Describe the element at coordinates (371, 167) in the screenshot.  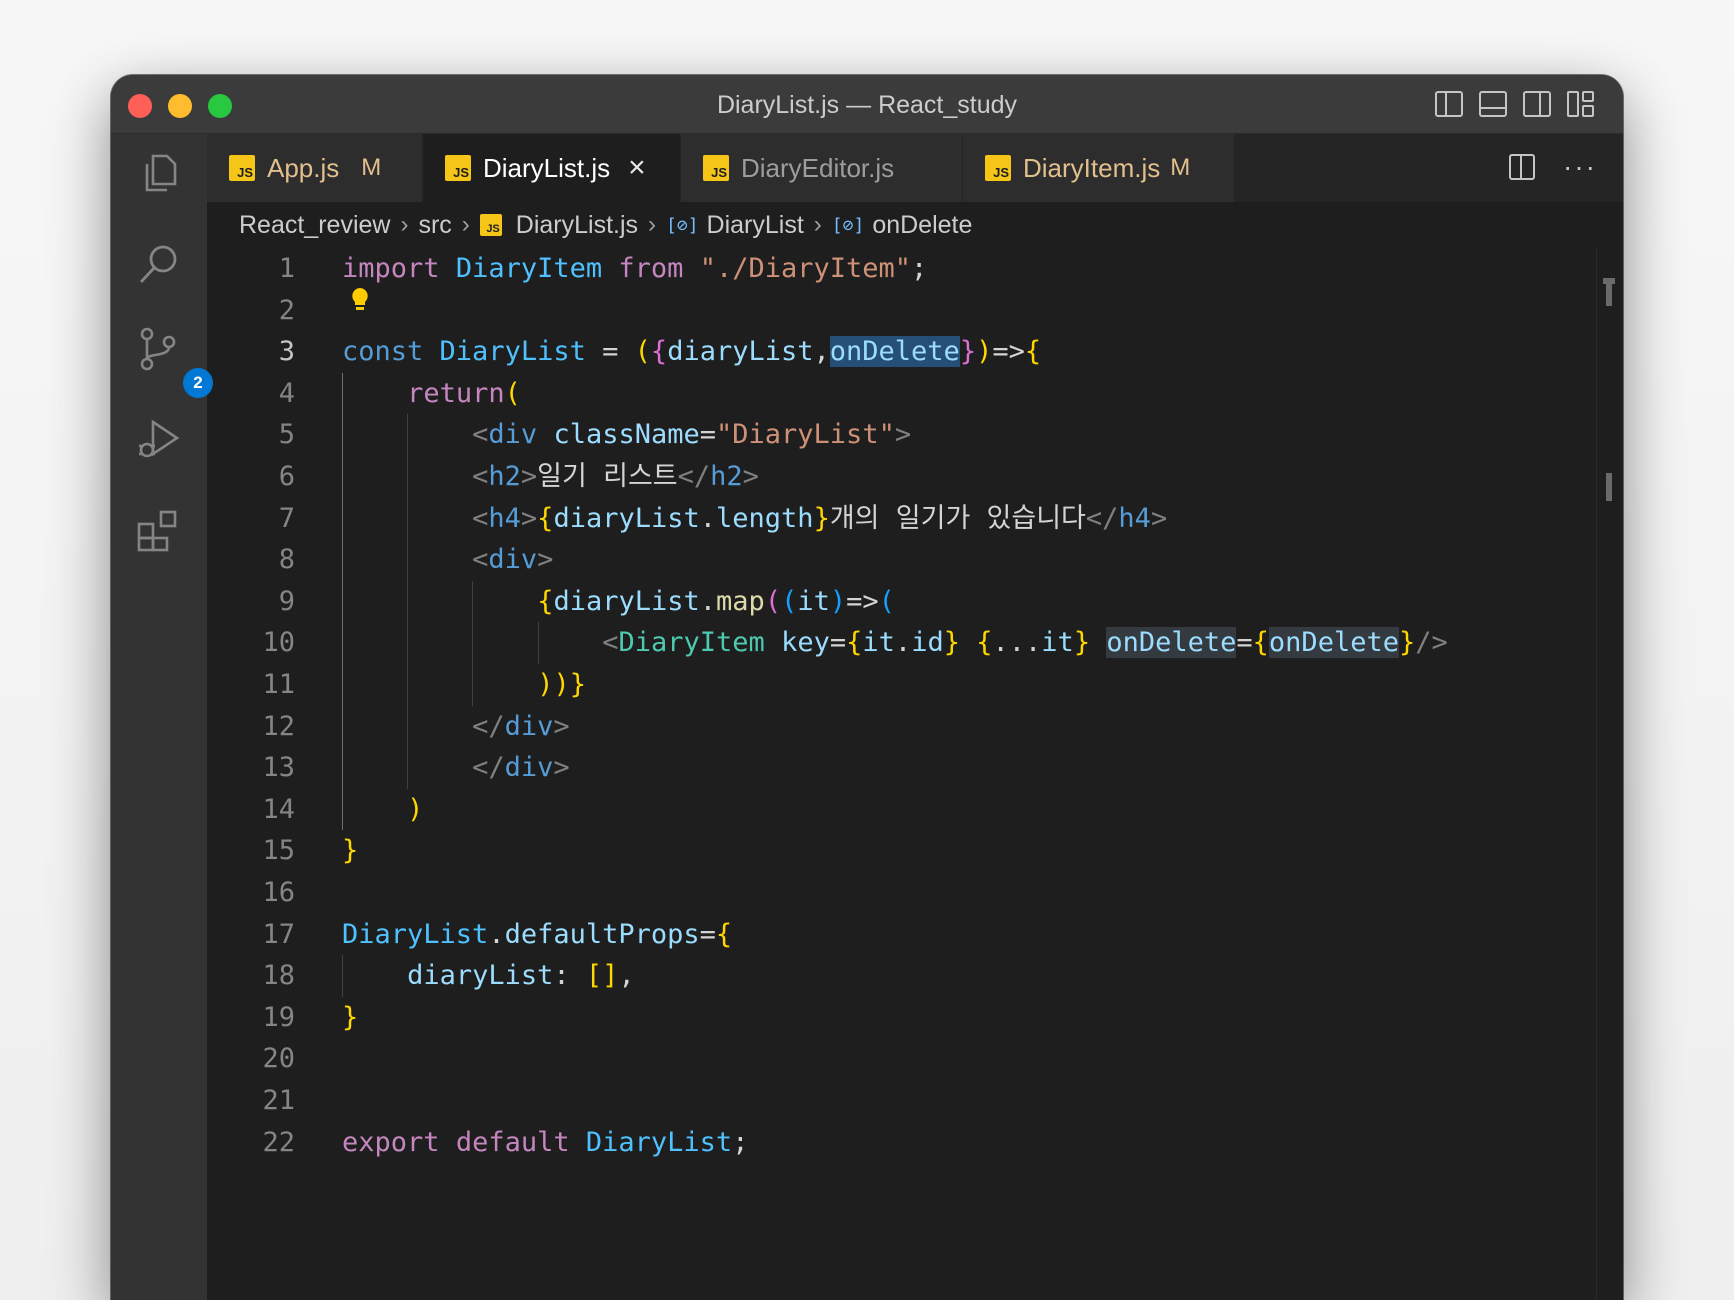
I see `modified-indicator: M` at that location.